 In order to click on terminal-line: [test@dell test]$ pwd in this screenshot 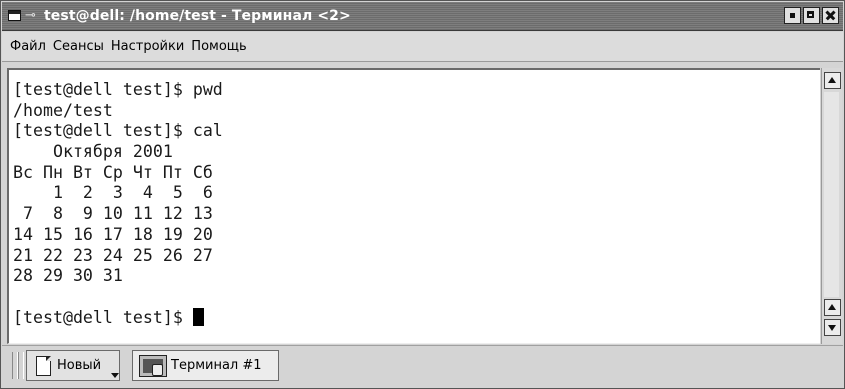, I will do `click(118, 89)`.